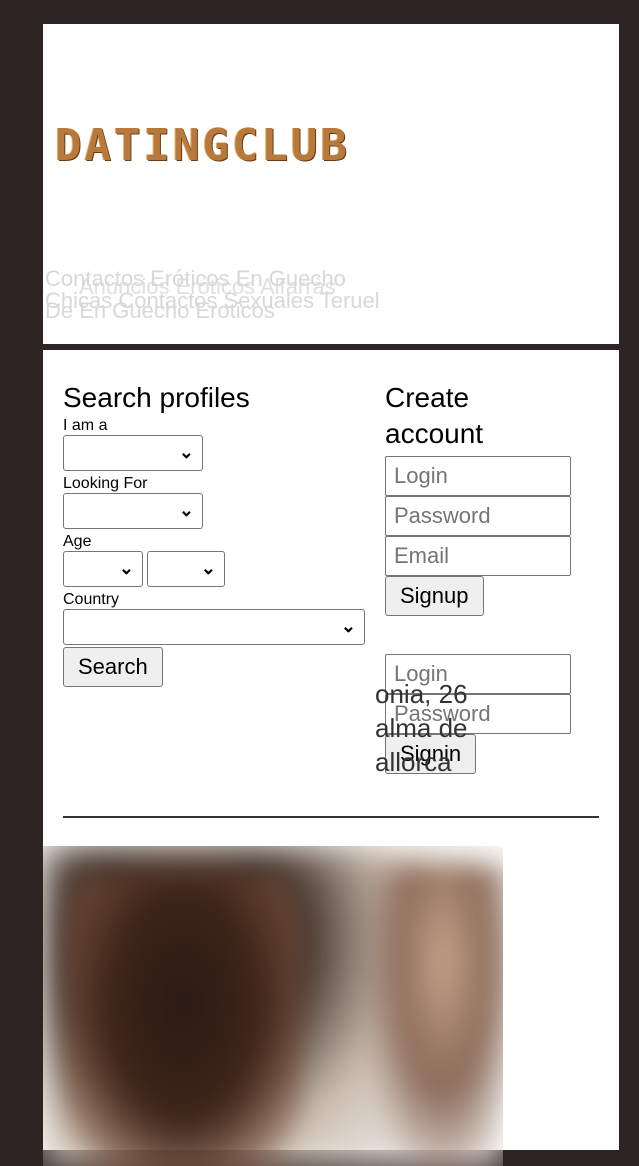 Image resolution: width=639 pixels, height=1166 pixels. I want to click on site-logo: DATINGCLUB, so click(202, 145).